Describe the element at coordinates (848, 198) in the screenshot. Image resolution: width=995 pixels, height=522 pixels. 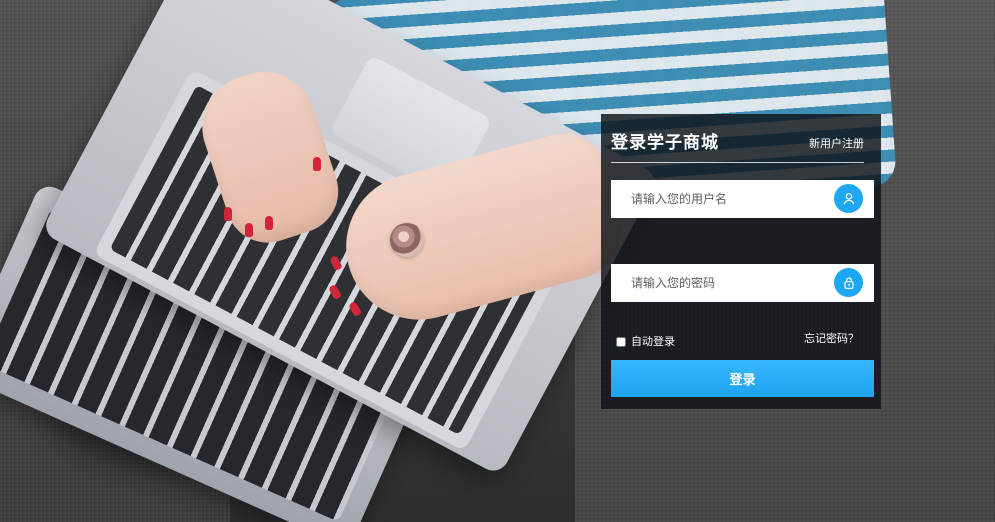
I see `user-icon` at that location.